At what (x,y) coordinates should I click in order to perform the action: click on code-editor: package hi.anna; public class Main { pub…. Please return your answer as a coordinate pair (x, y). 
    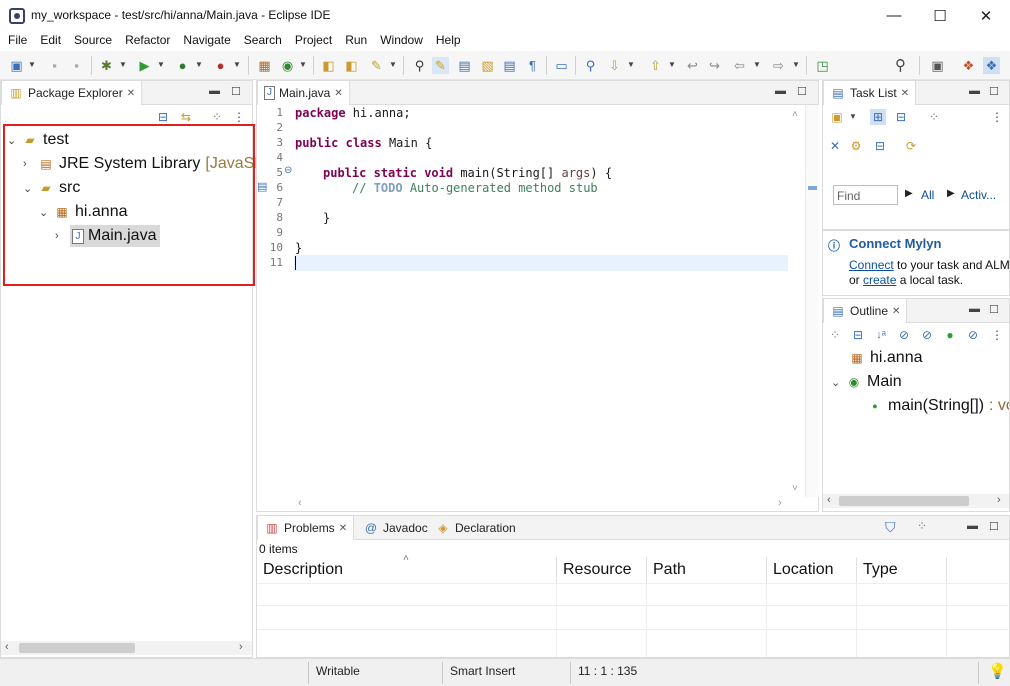
    Looking at the image, I should click on (535, 191).